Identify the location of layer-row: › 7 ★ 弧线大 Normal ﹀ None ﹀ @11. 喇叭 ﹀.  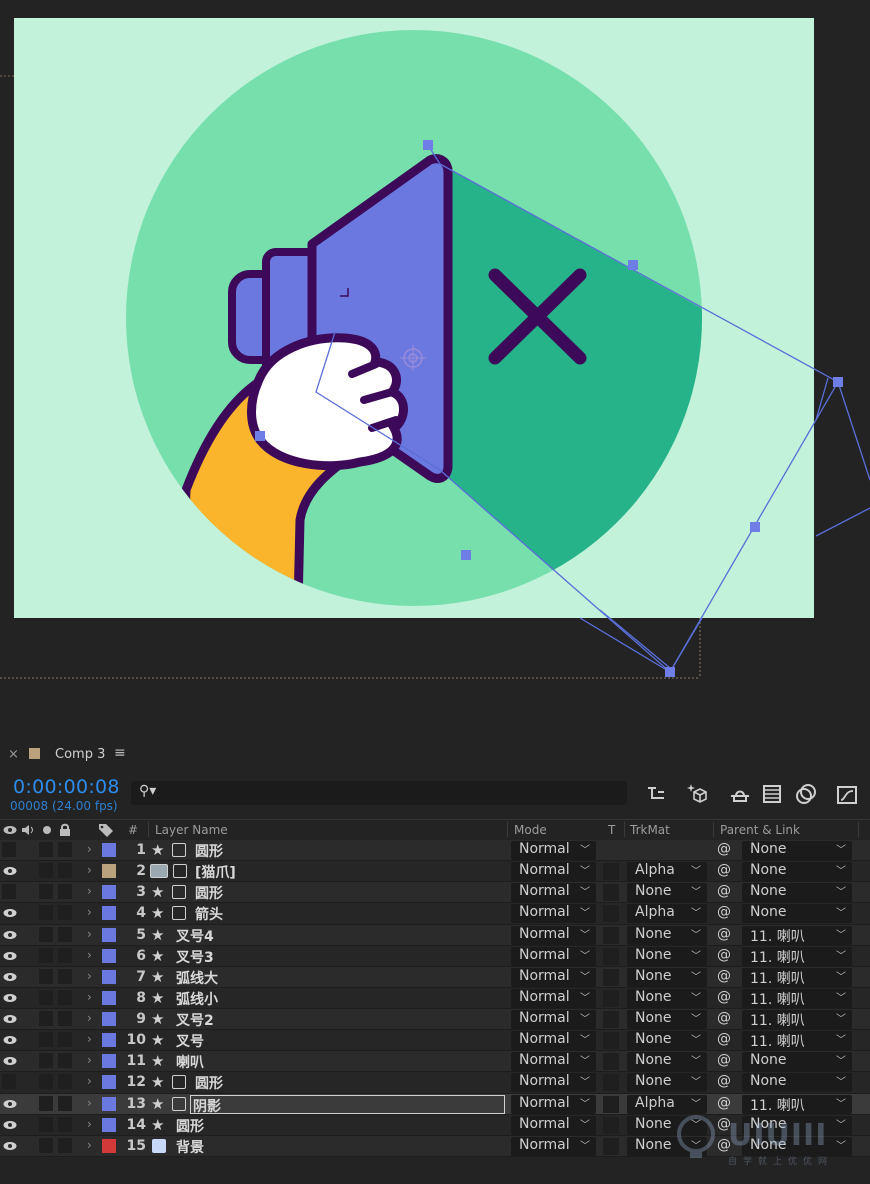
(435, 977).